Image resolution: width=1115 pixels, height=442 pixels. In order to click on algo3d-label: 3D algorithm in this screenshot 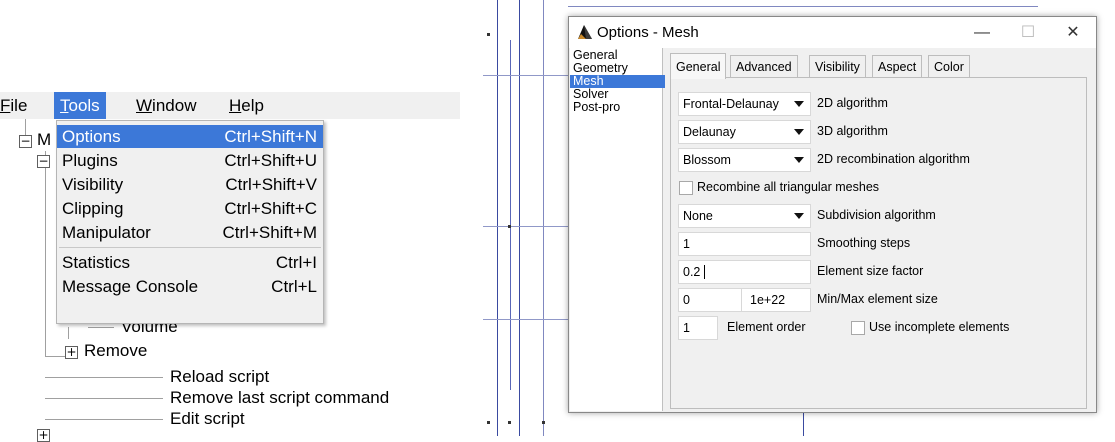, I will do `click(852, 131)`.